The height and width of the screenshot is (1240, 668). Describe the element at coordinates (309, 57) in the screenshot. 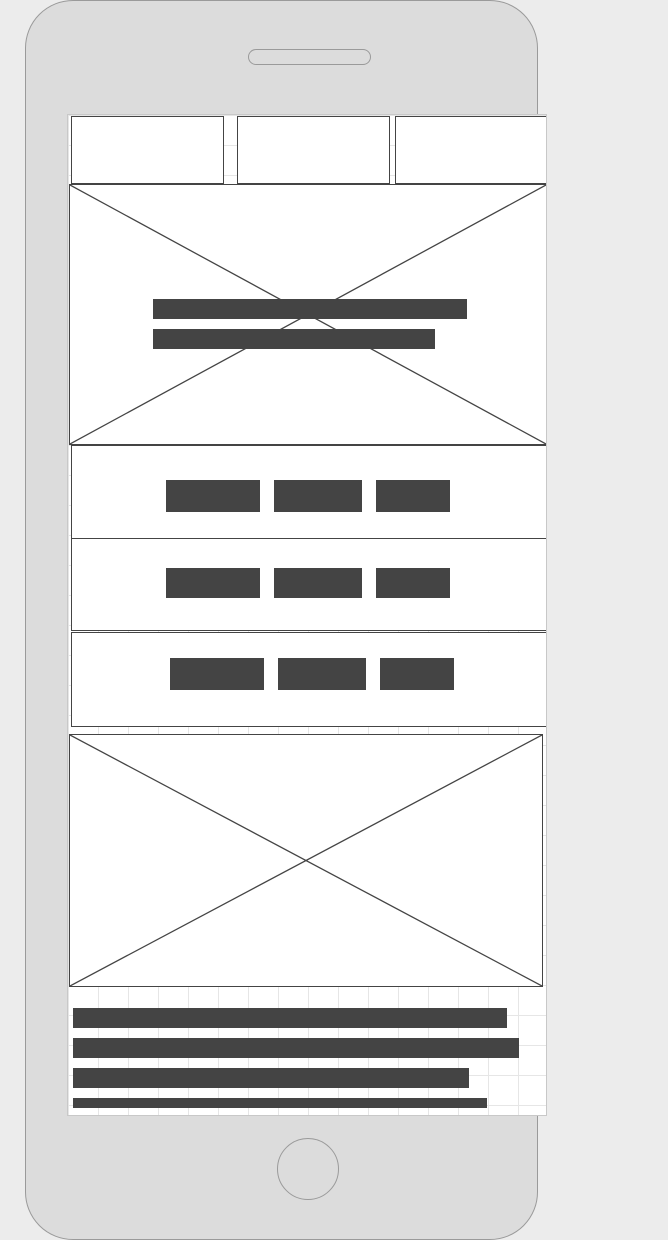

I see `speaker-icon` at that location.